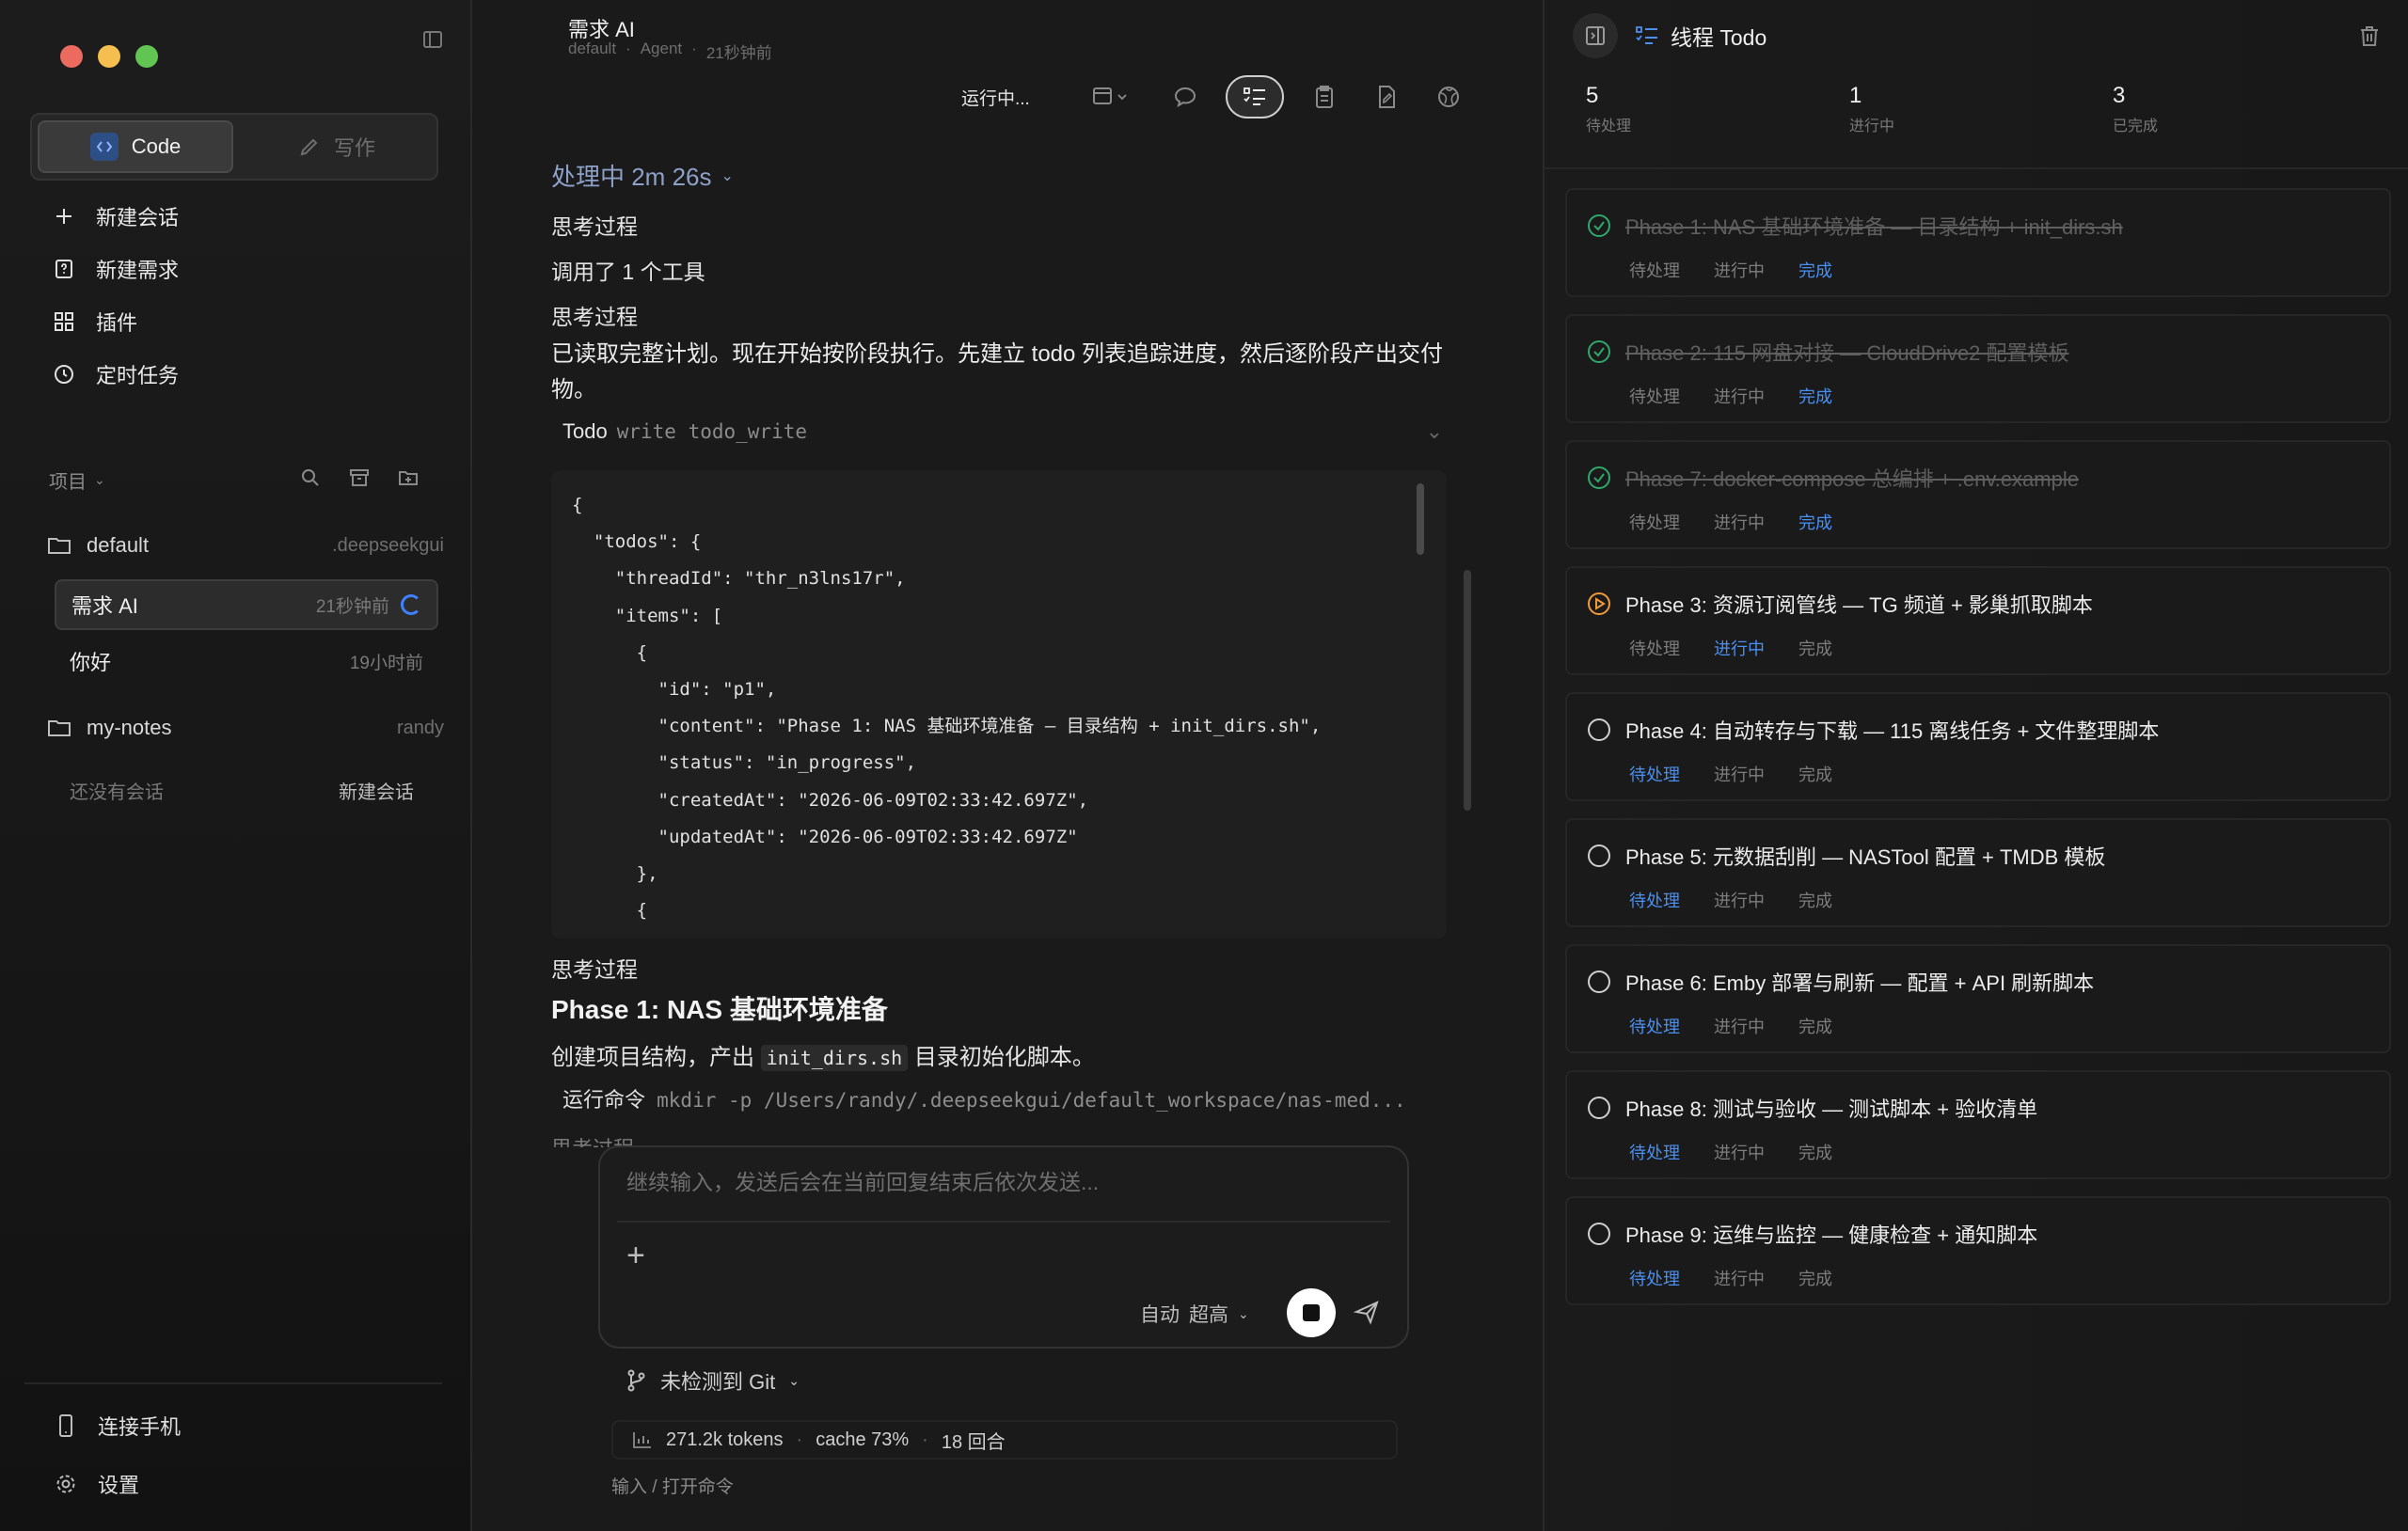 The height and width of the screenshot is (1531, 2408). What do you see at coordinates (64, 321) in the screenshot?
I see `grid-icon` at bounding box center [64, 321].